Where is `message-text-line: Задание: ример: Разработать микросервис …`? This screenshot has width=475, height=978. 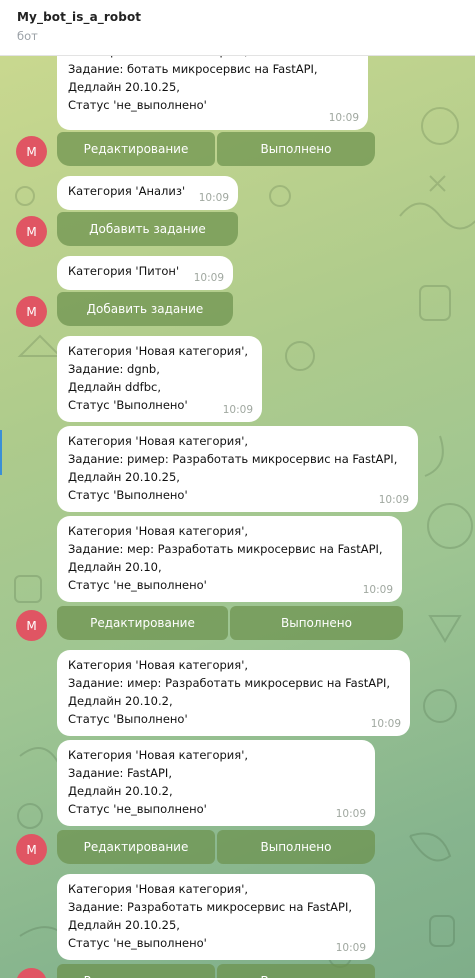
message-text-line: Задание: ример: Разработать микросервис … is located at coordinates (233, 459).